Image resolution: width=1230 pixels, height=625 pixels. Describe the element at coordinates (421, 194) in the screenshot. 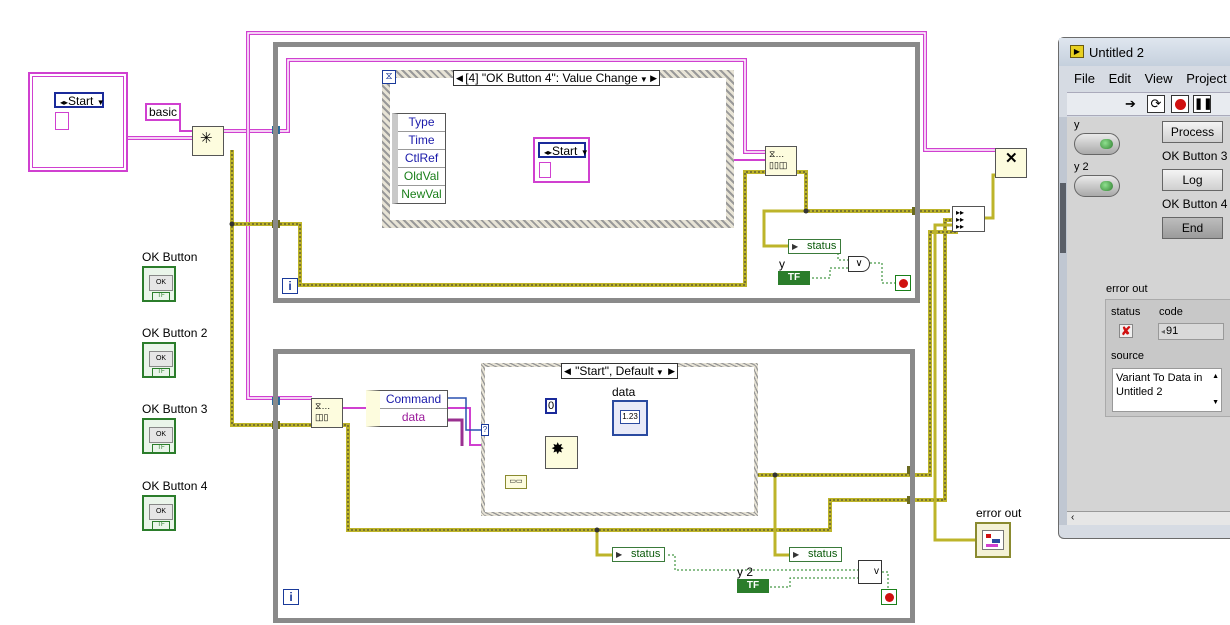

I see `event-data-newval: NewVal` at that location.